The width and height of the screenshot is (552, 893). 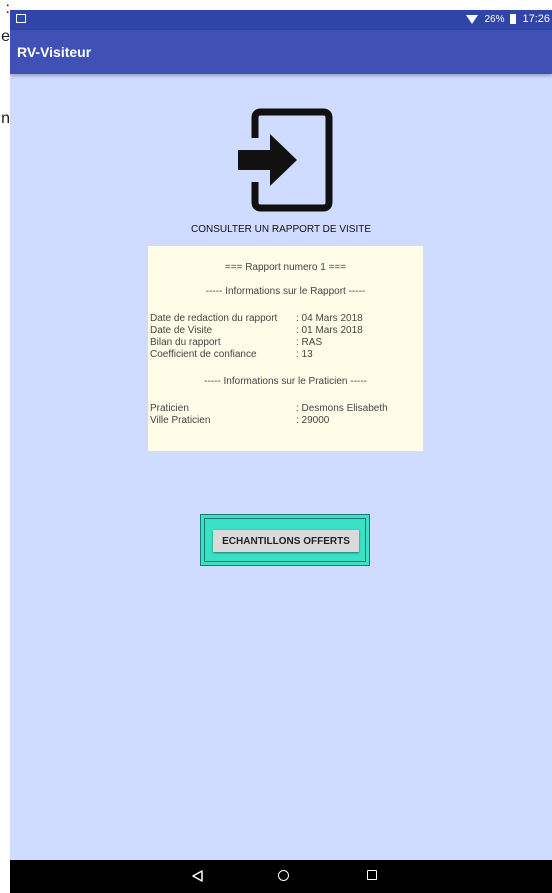 I want to click on app-title: RV-Visiteur, so click(x=54, y=52).